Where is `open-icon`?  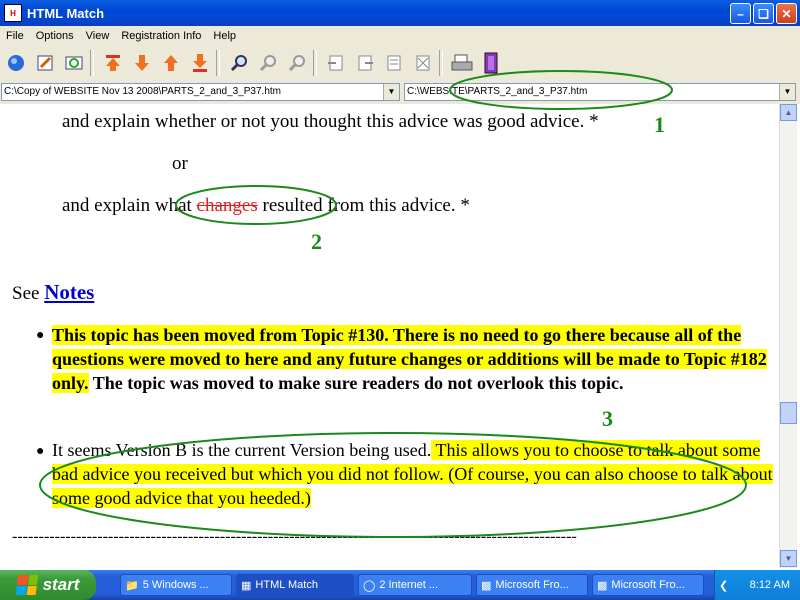 open-icon is located at coordinates (16, 63).